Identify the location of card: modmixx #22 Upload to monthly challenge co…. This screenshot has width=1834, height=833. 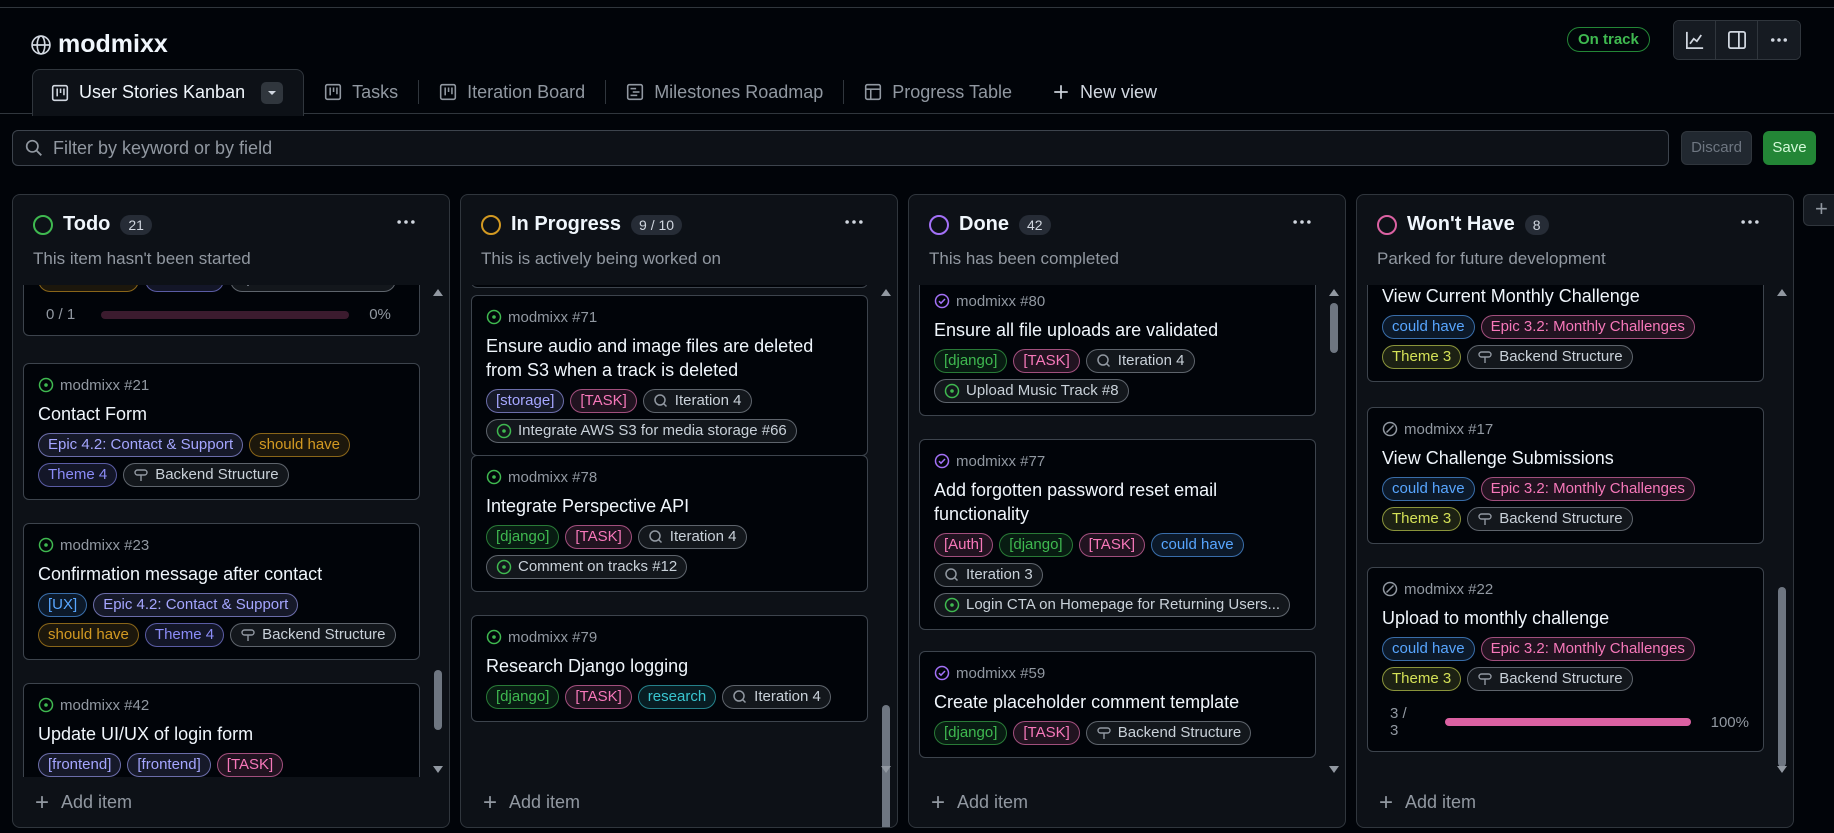
(1565, 659).